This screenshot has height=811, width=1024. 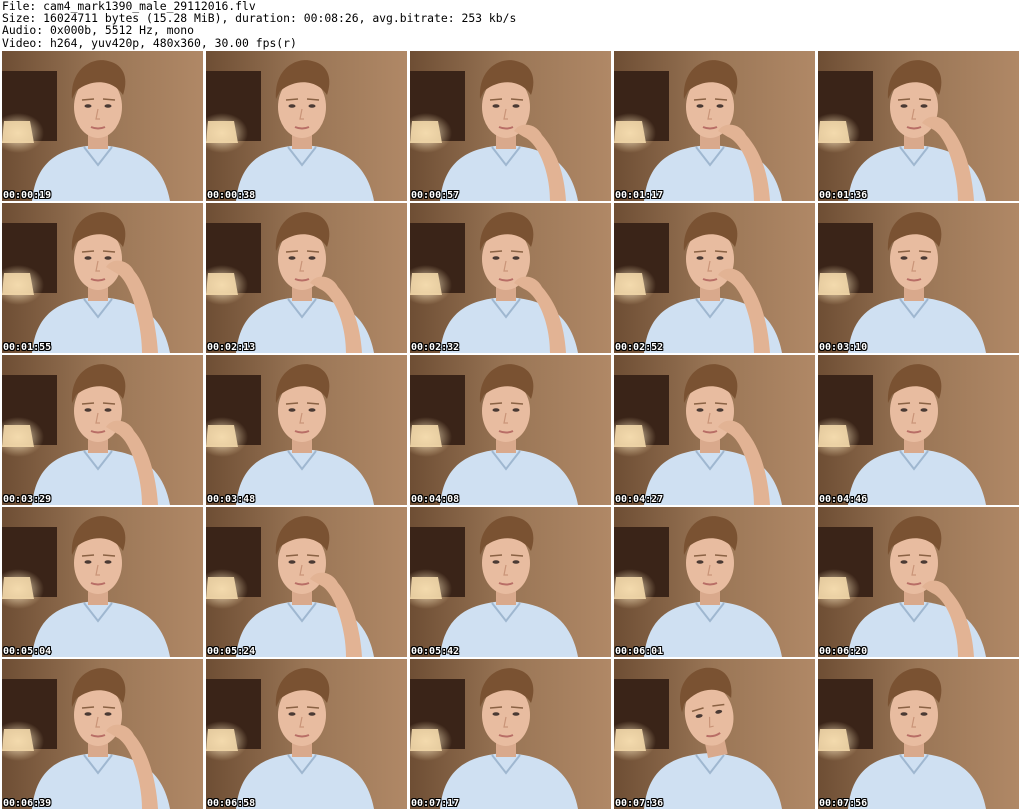 I want to click on video-thumbnail: 00:06:20, so click(x=918, y=582).